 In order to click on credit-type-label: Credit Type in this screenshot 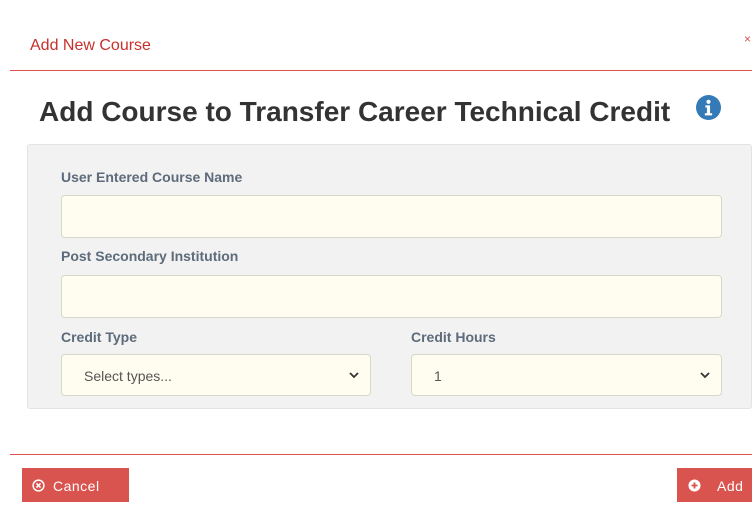, I will do `click(99, 337)`.